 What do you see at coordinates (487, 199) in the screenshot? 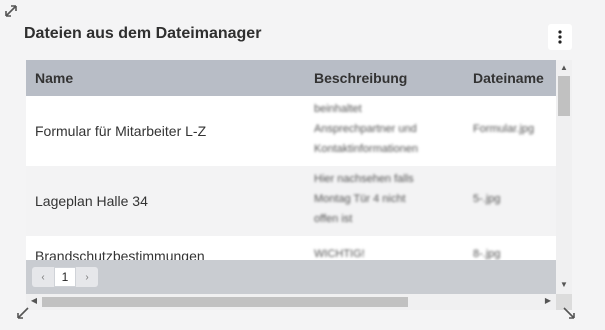
I see `cell-filename: 5-.jpg` at bounding box center [487, 199].